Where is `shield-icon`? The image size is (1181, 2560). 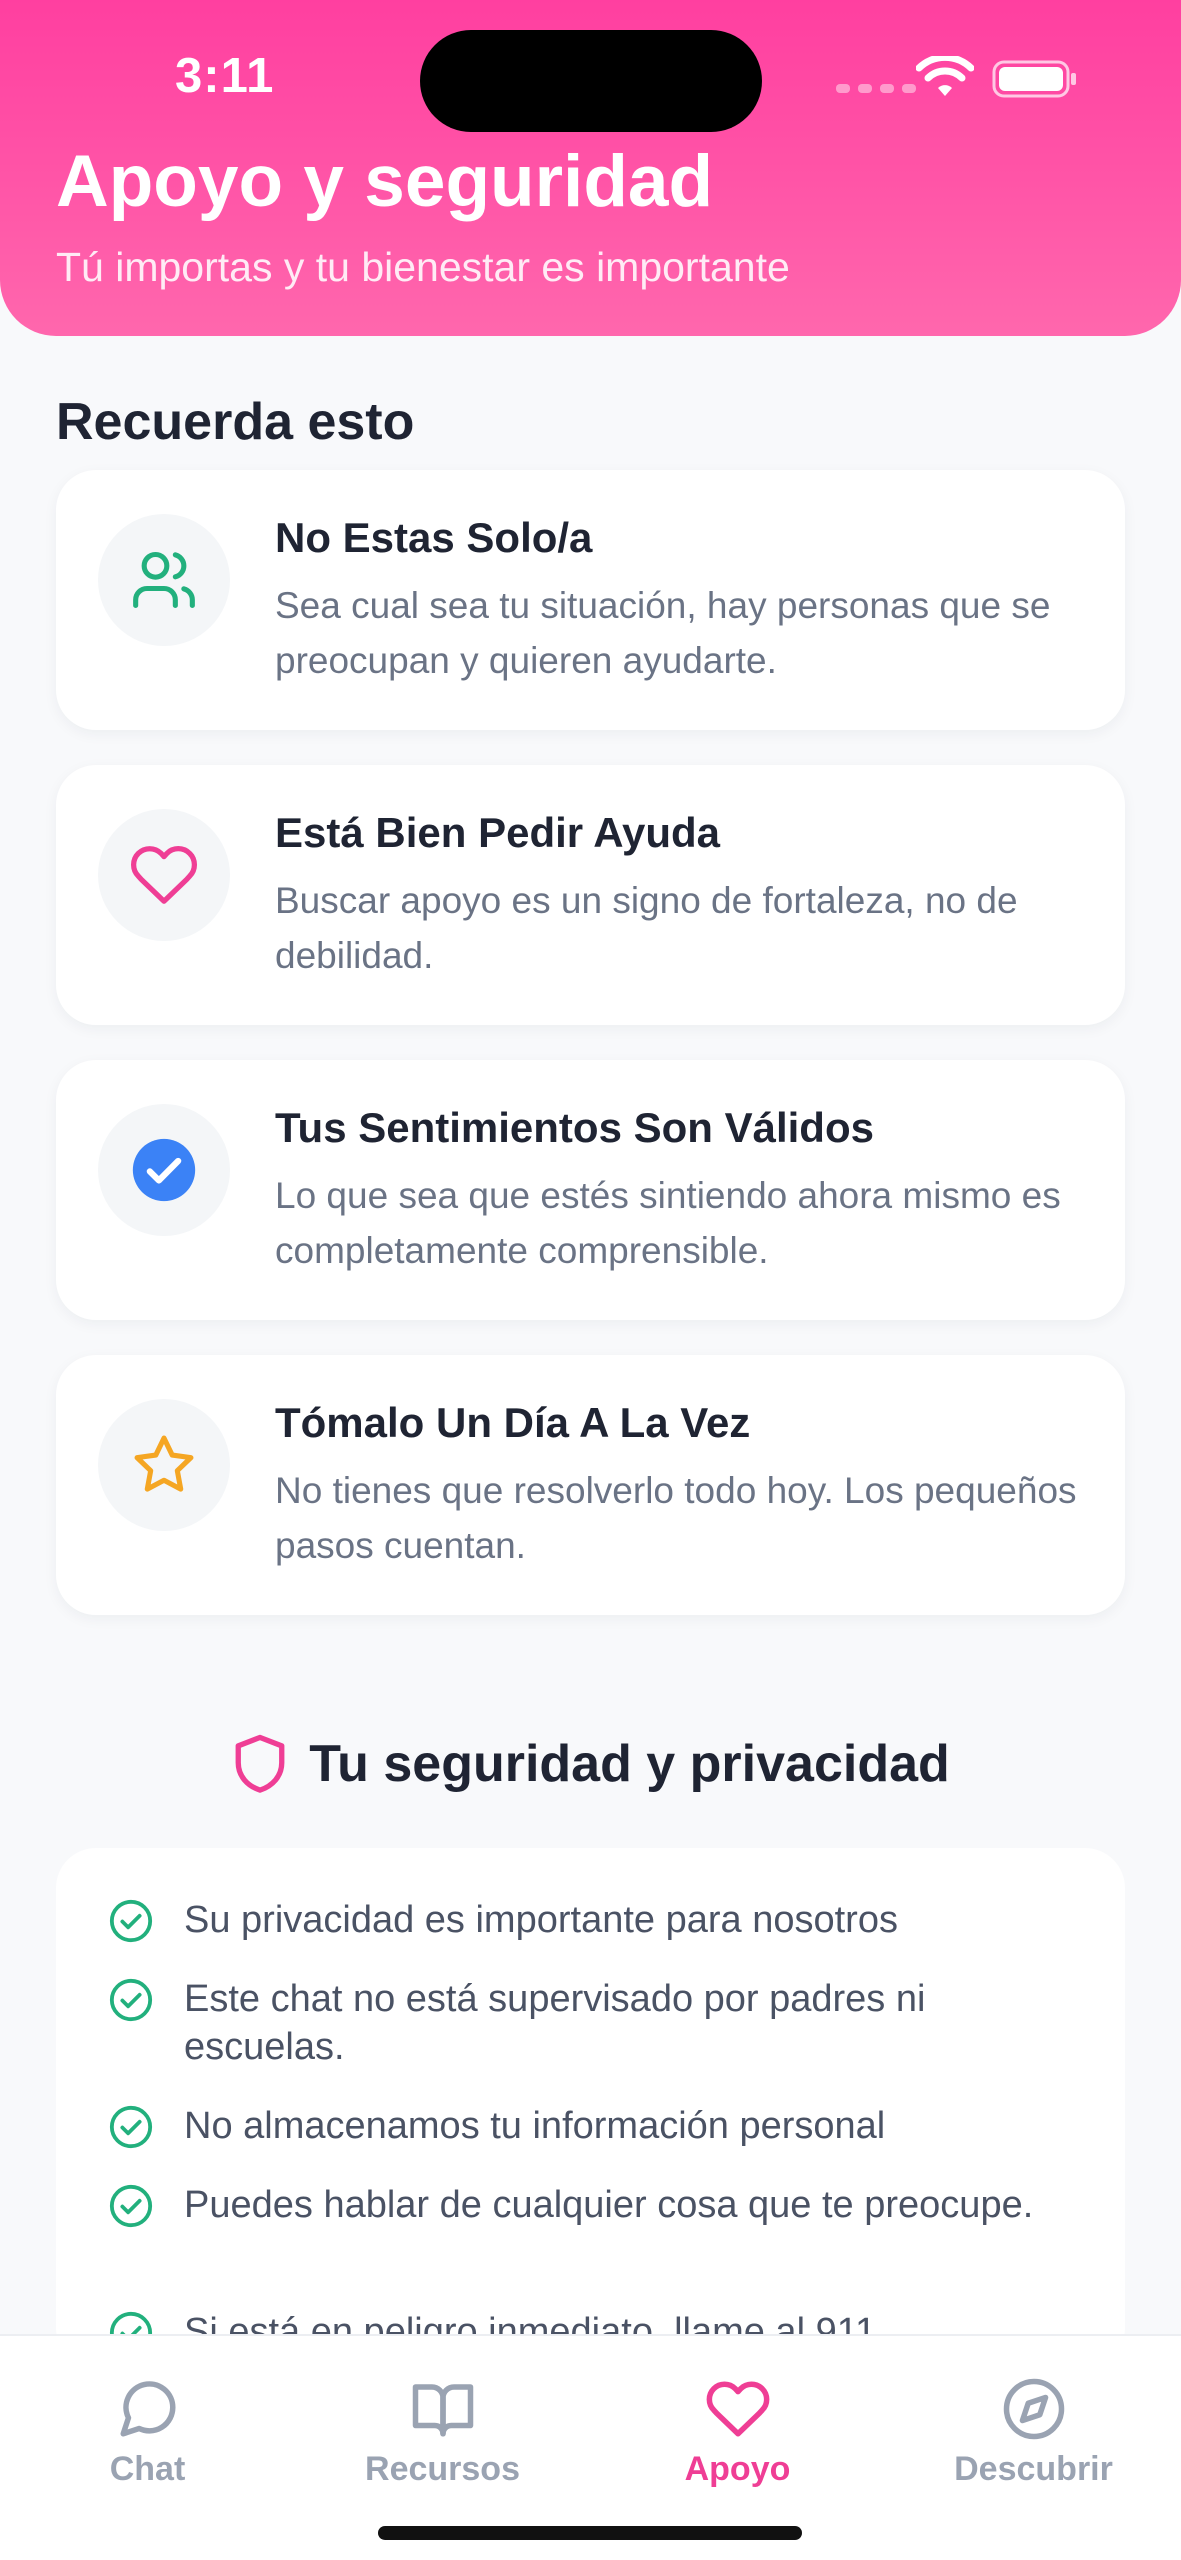 shield-icon is located at coordinates (260, 1763).